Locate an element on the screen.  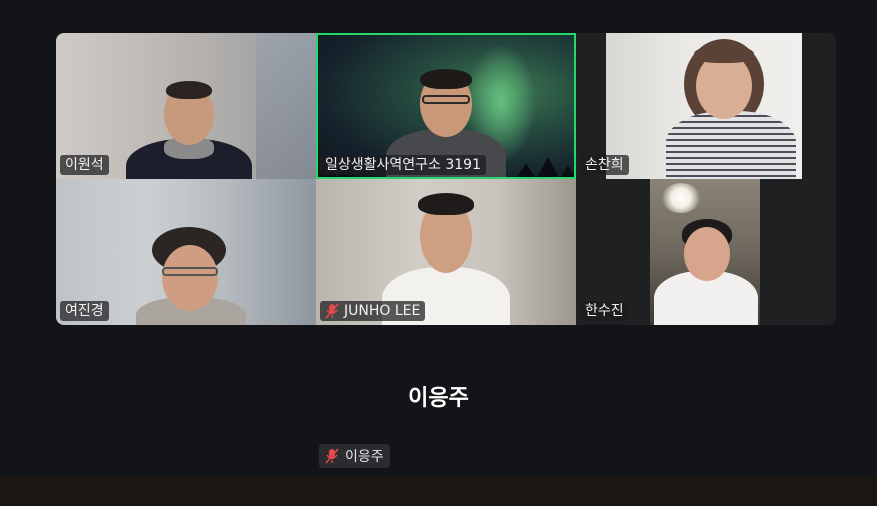
participant-name: 손찬희 is located at coordinates (604, 165).